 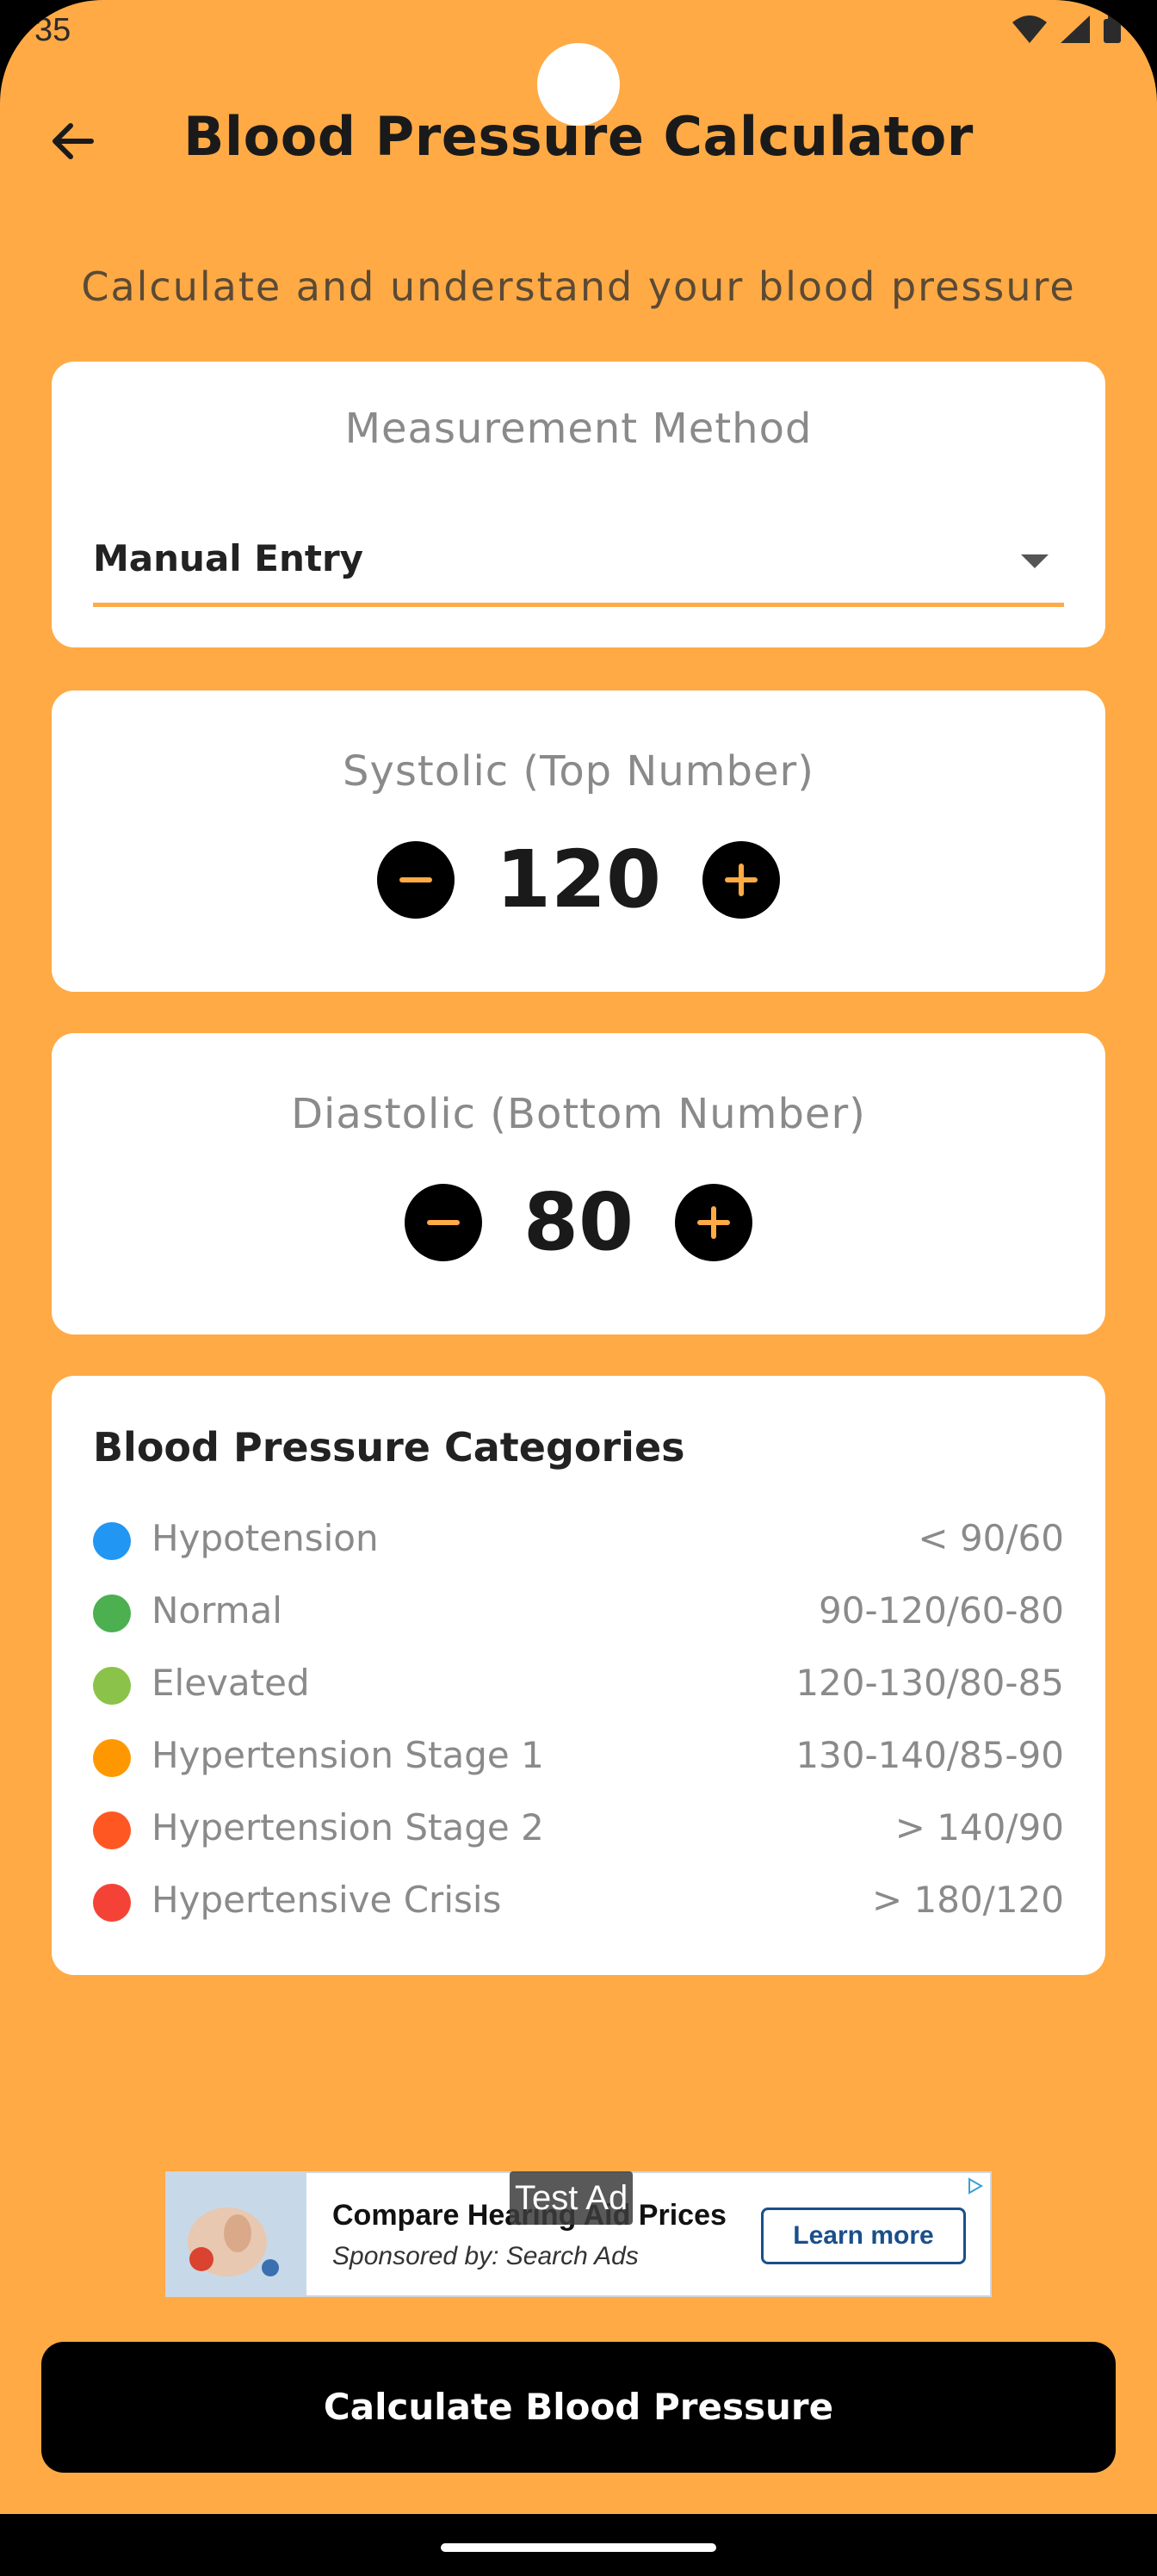 I want to click on ad-learn-more-button: Learn more, so click(x=864, y=2236).